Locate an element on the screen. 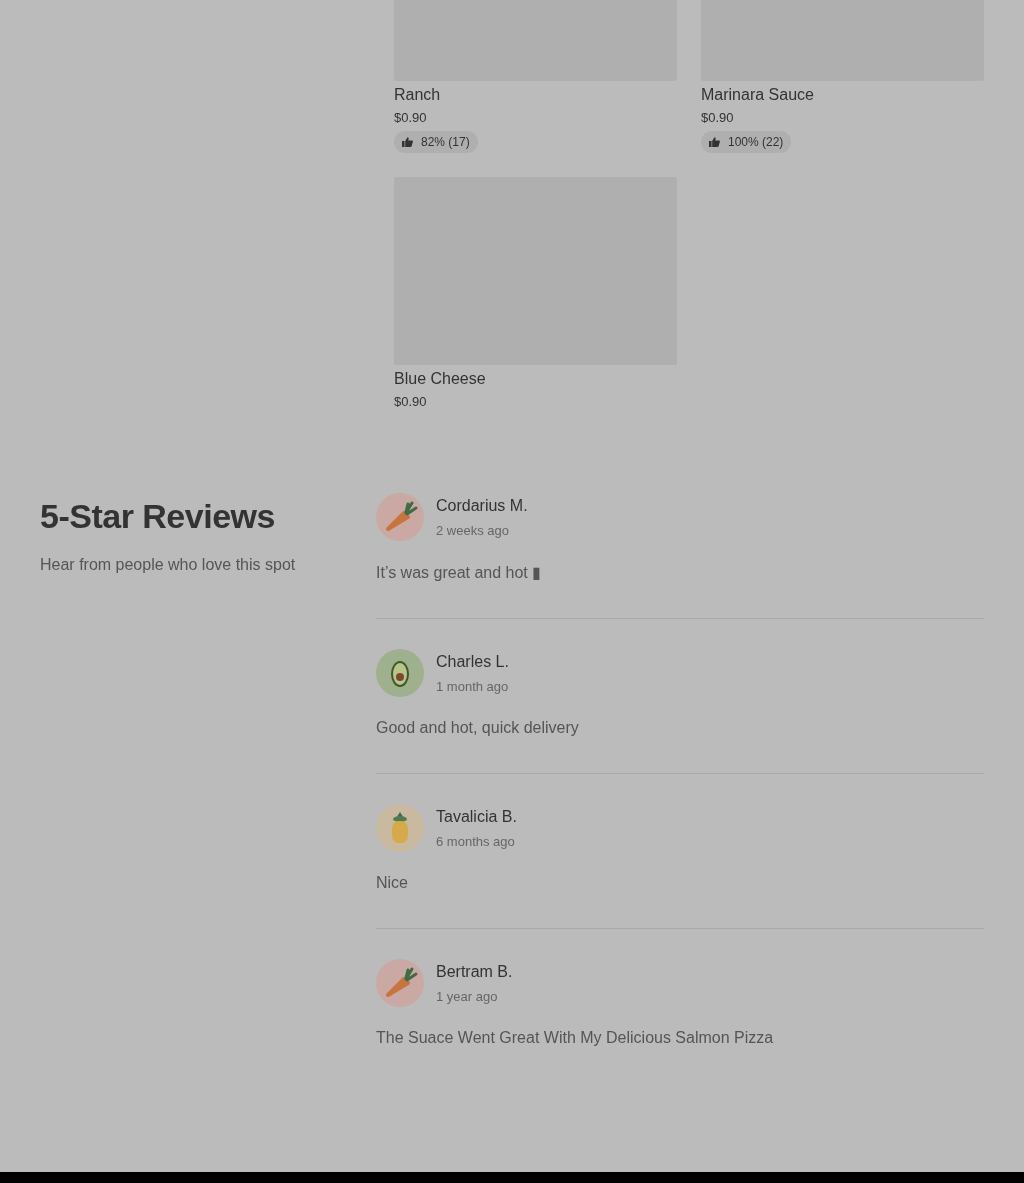 Image resolution: width=1024 pixels, height=1183 pixels. section-title: 5-Star Reviews is located at coordinates (158, 516).